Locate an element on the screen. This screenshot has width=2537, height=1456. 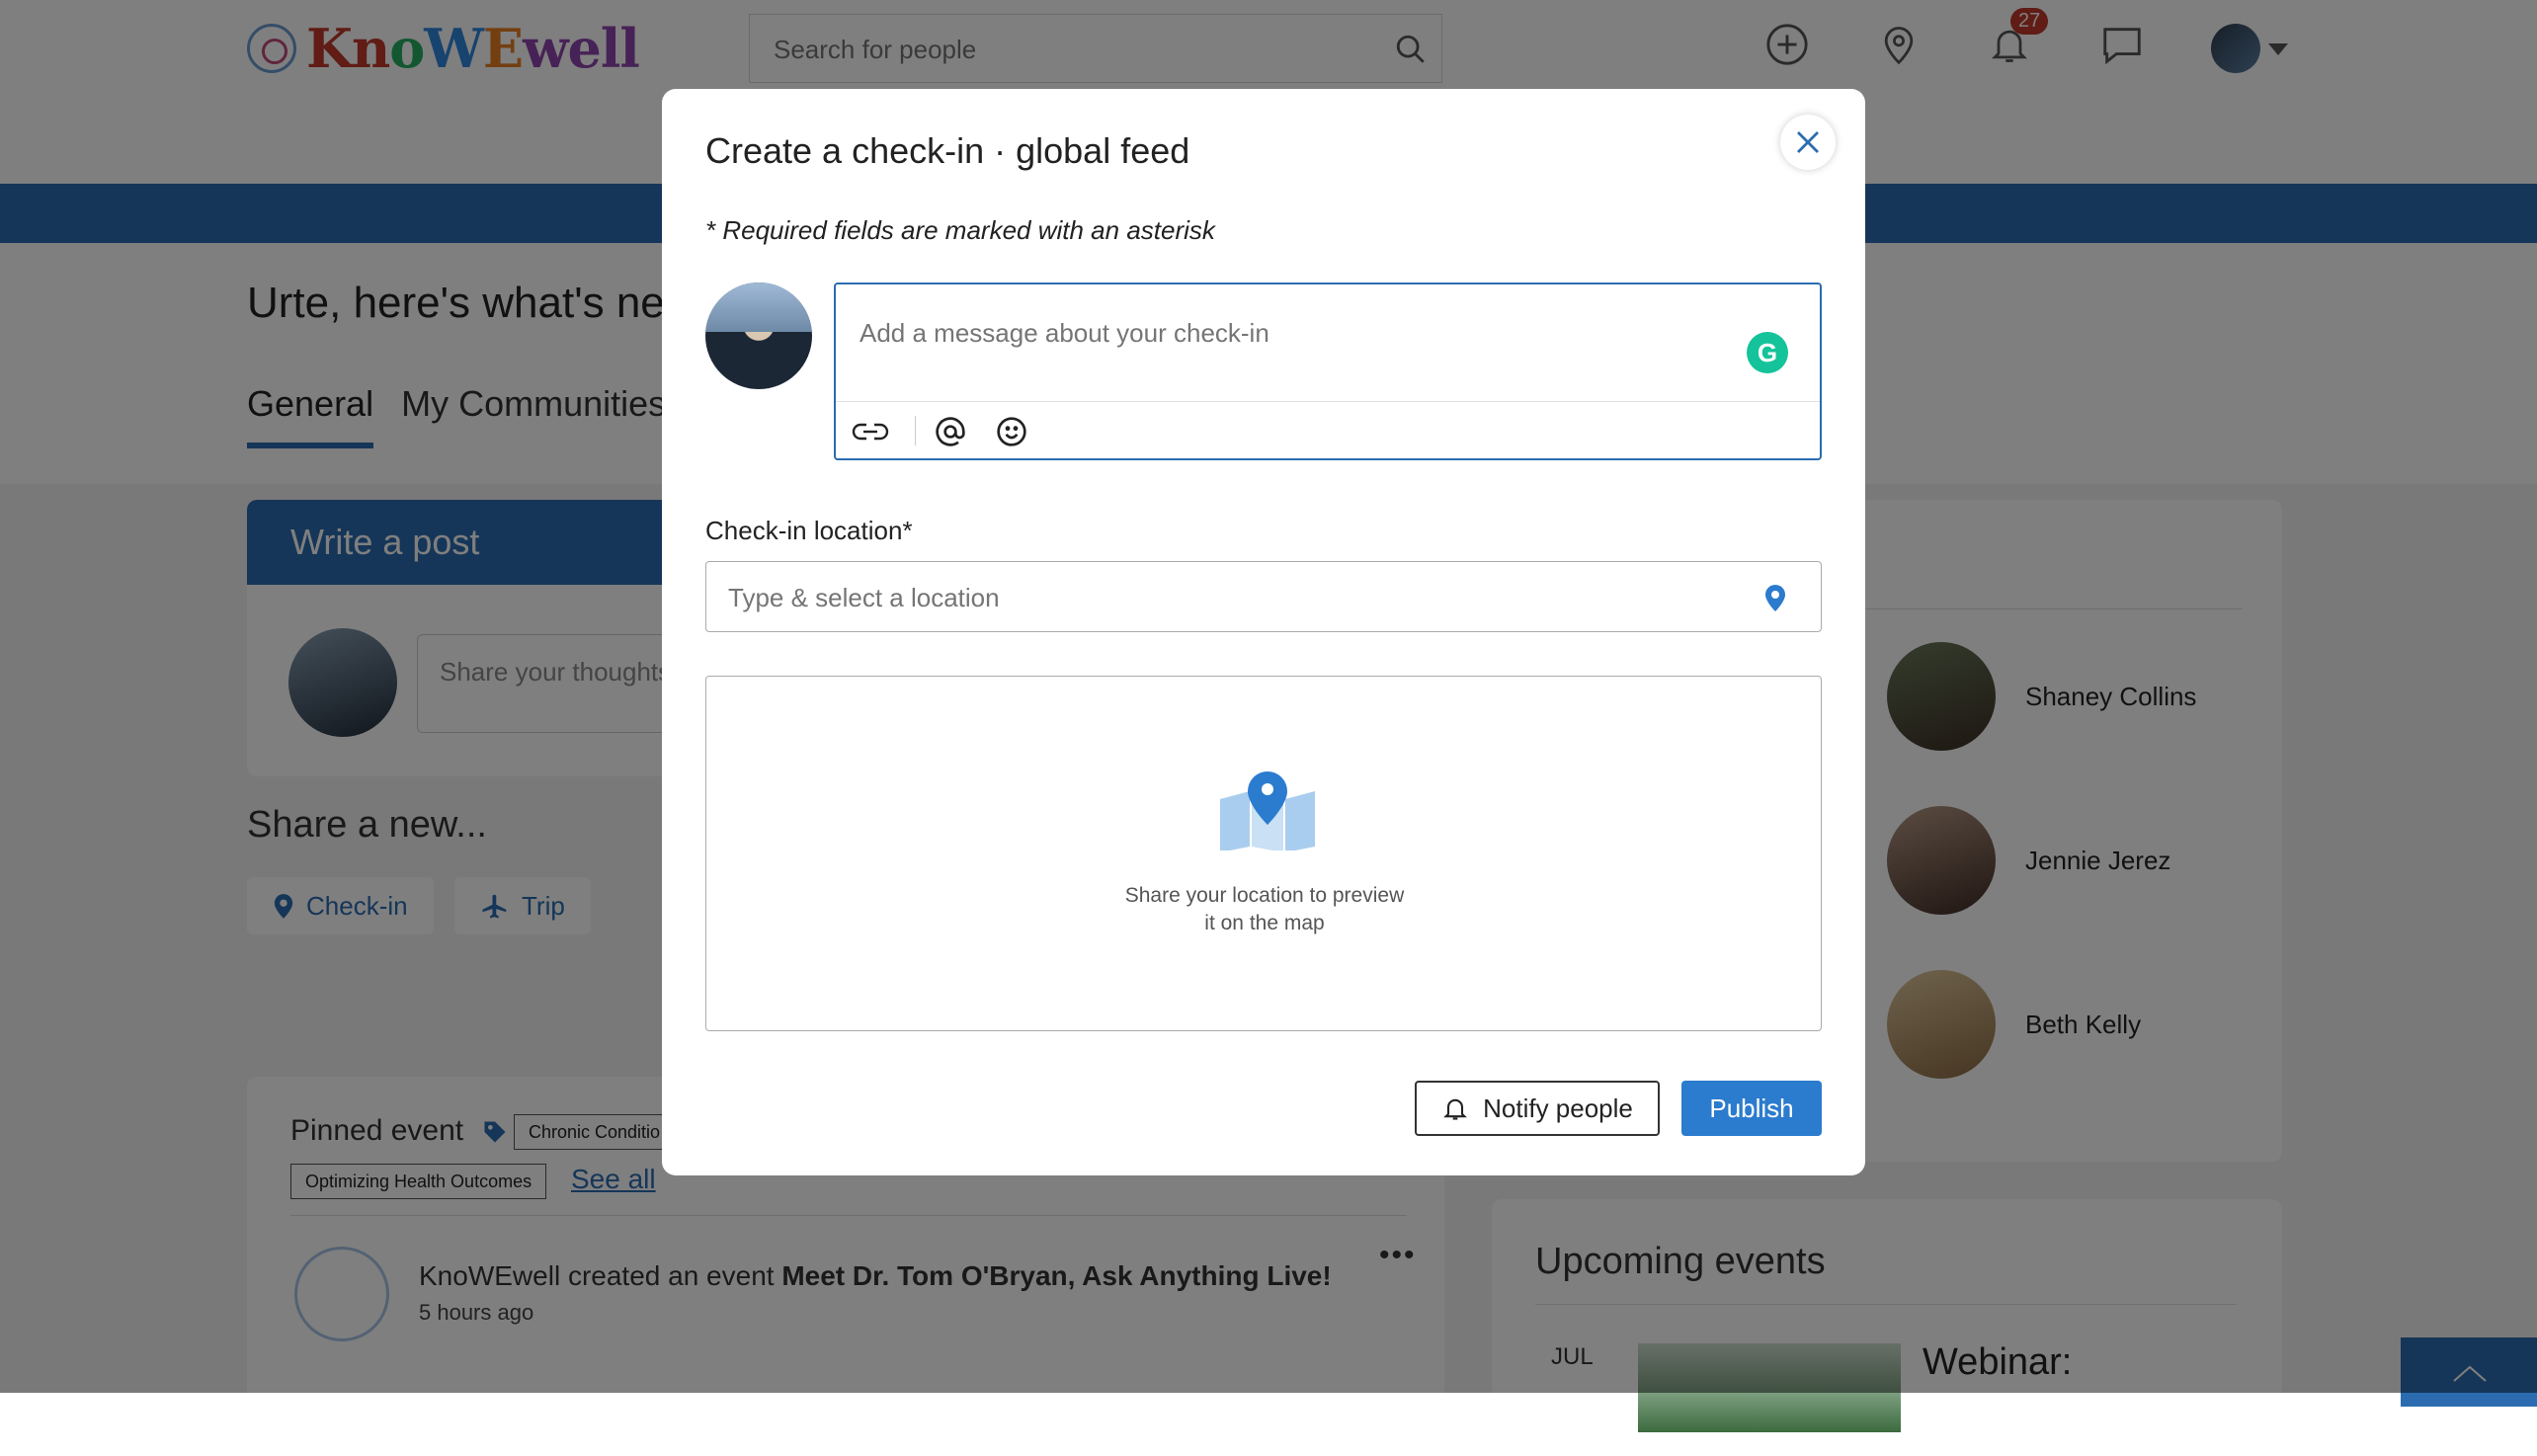
publish-button: Publish is located at coordinates (1751, 1108).